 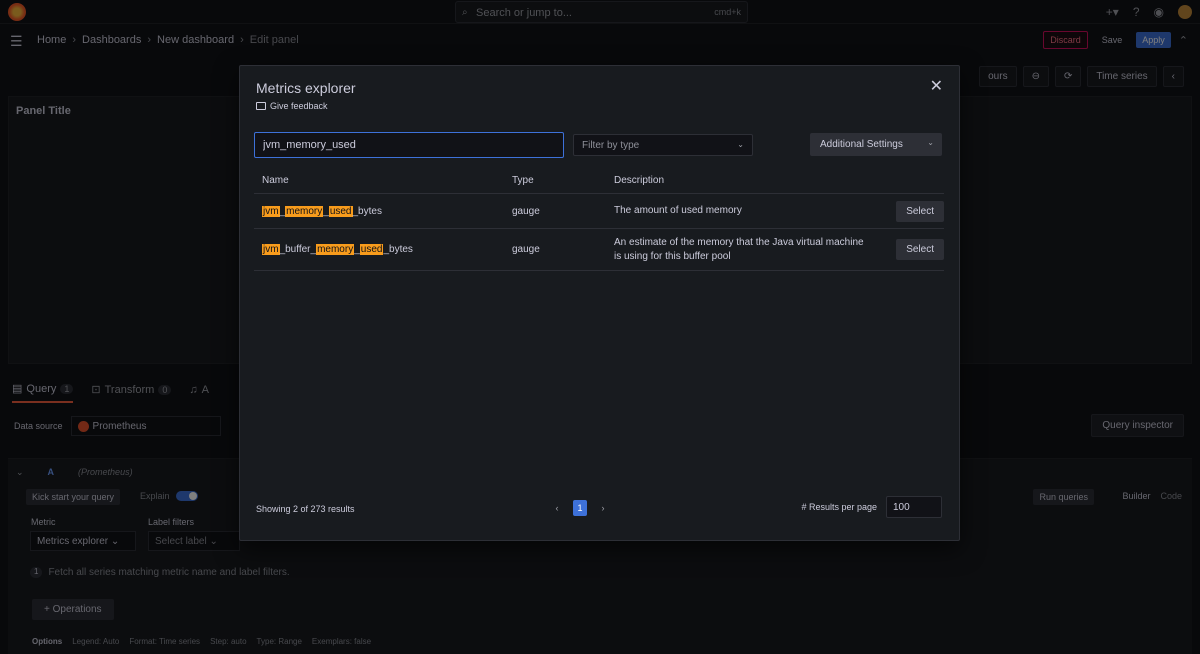 What do you see at coordinates (639, 180) in the screenshot?
I see `column-description: Description` at bounding box center [639, 180].